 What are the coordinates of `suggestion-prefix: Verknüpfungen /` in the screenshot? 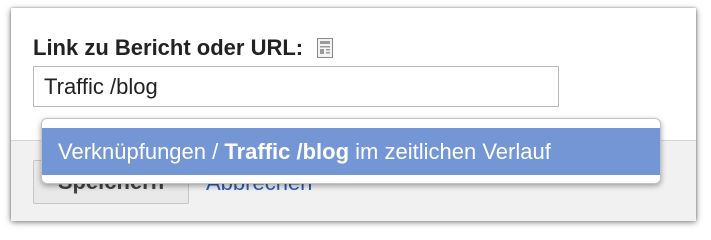 It's located at (141, 151).